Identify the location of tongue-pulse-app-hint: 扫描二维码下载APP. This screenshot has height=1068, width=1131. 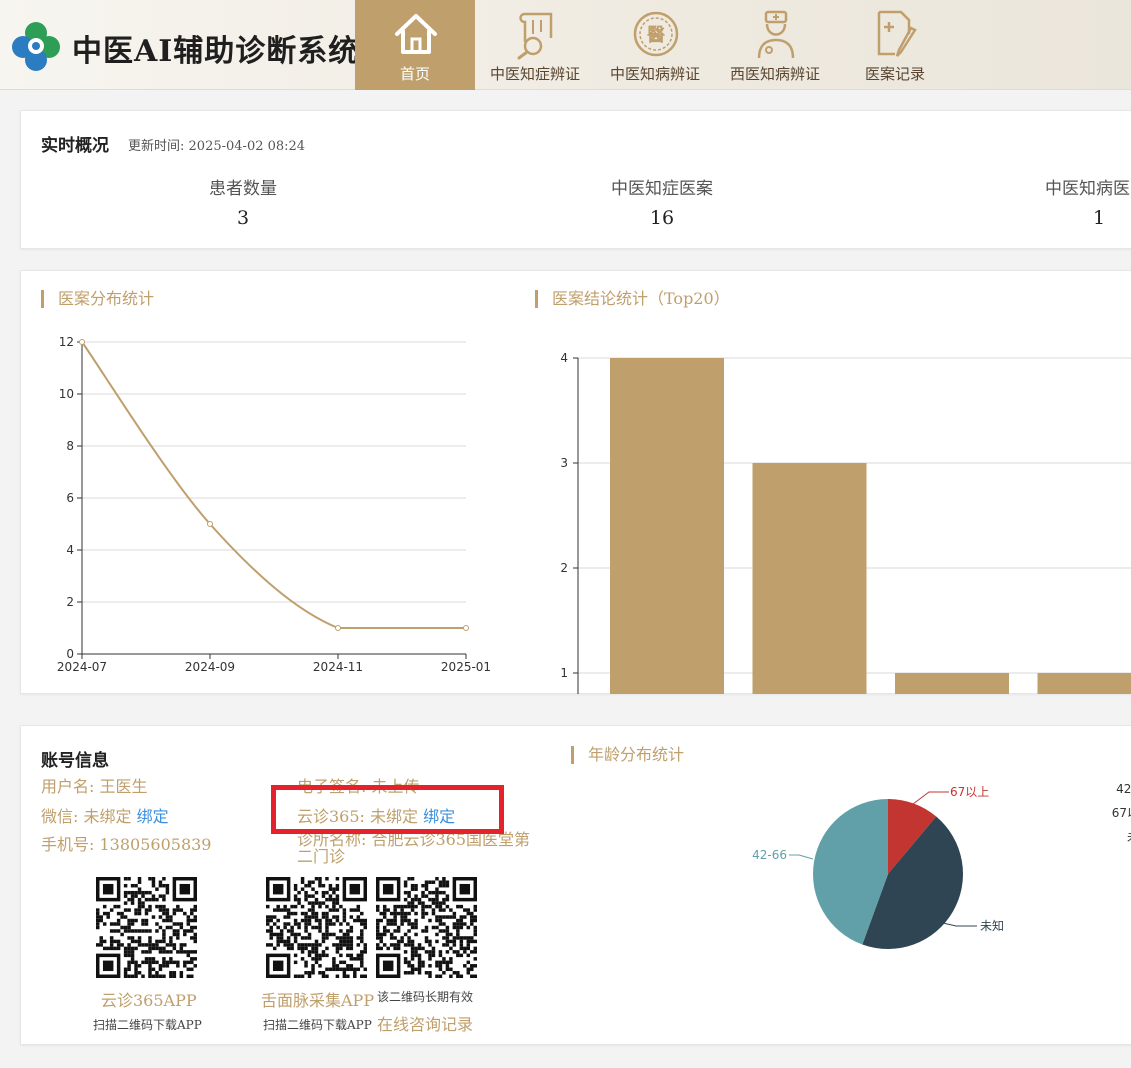
(317, 1025).